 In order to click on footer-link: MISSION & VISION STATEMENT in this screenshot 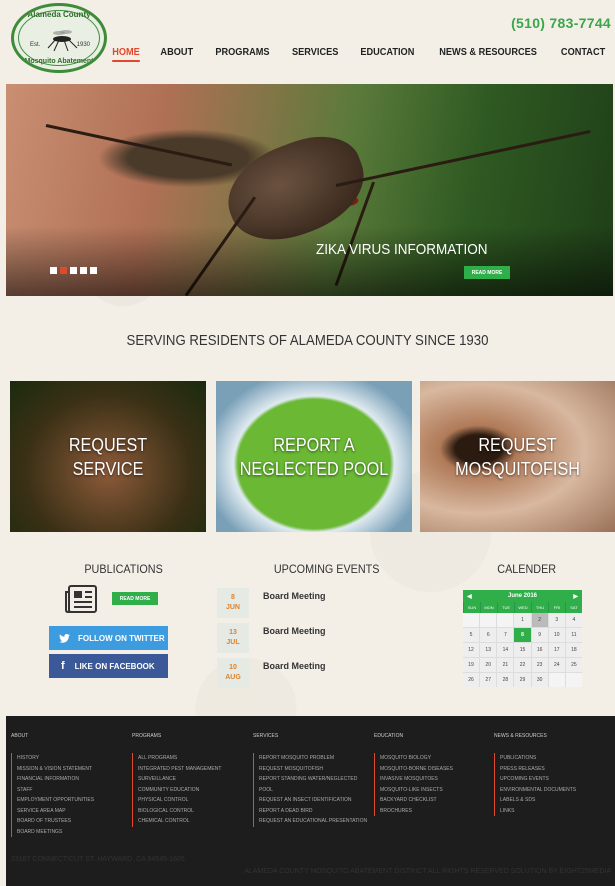, I will do `click(73, 769)`.